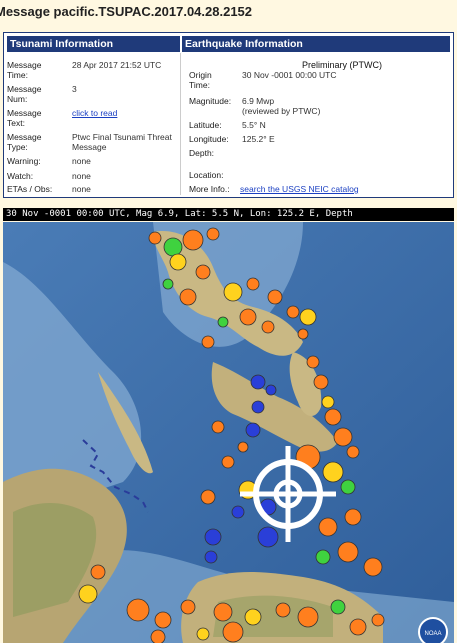  Describe the element at coordinates (81, 176) in the screenshot. I see `watch-value: none` at that location.